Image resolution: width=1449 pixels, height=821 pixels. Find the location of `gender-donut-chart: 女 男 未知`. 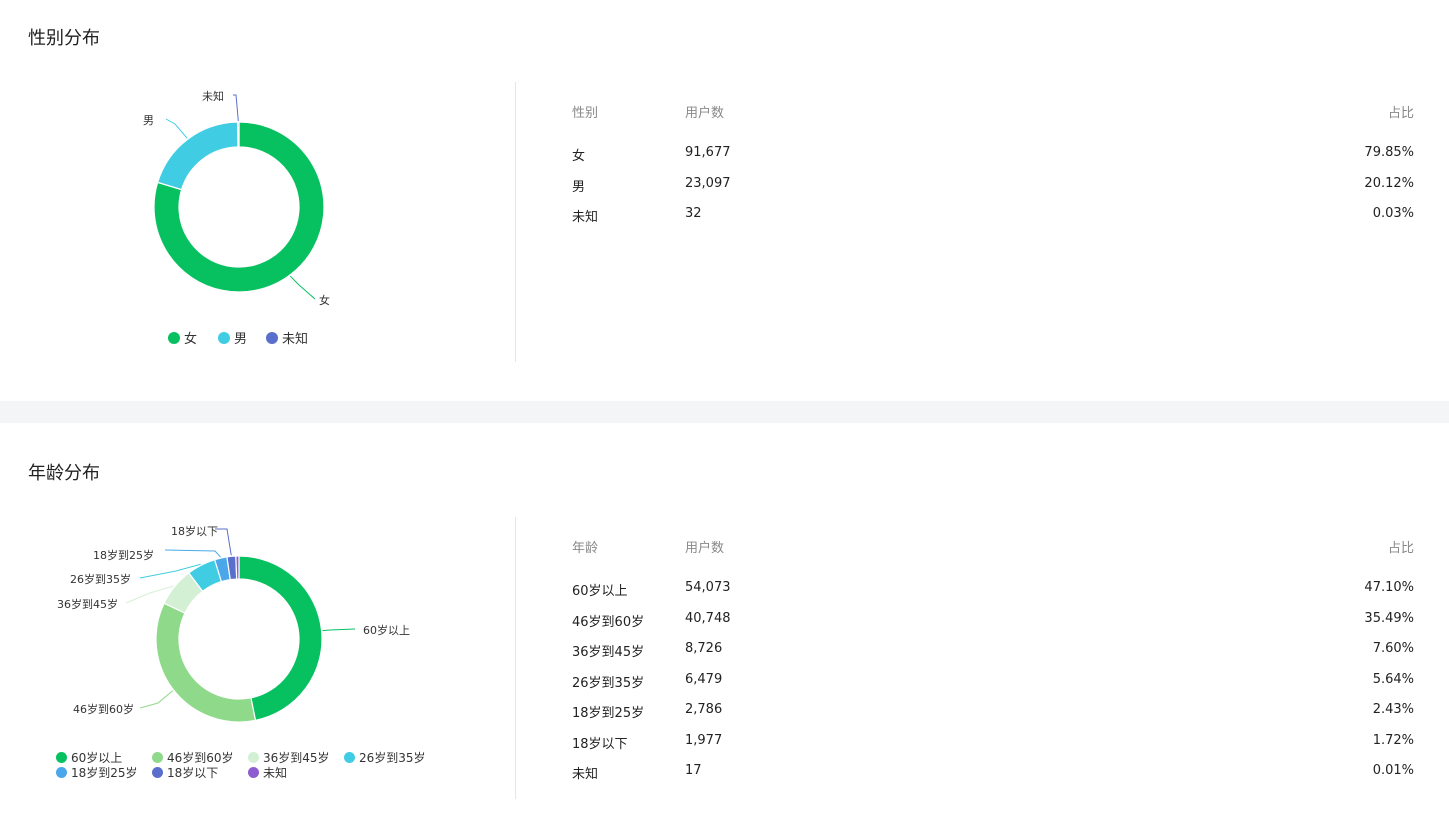

gender-donut-chart: 女 男 未知 is located at coordinates (236, 198).